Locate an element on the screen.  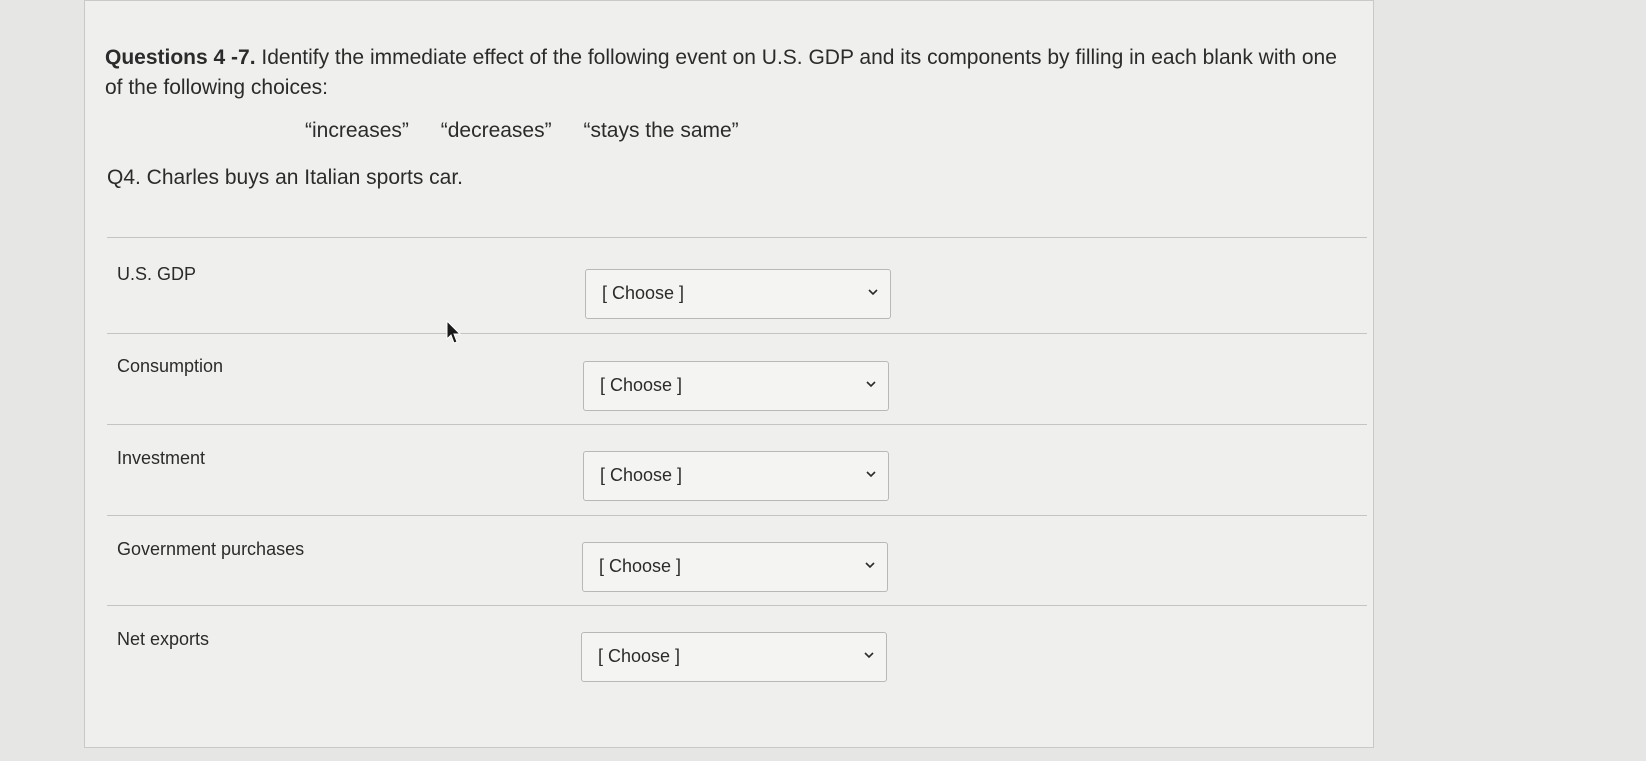
answer-choices: “increases” “decreases” “stays the same” is located at coordinates (535, 131).